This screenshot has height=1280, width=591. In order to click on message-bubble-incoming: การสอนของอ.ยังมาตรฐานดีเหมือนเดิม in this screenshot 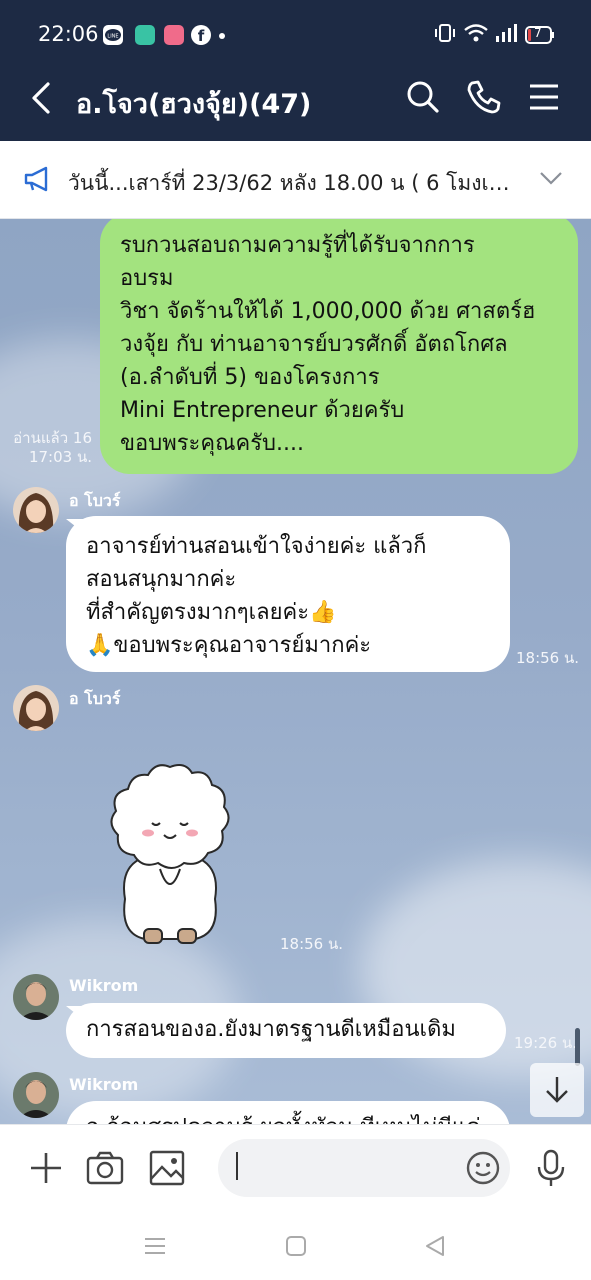, I will do `click(286, 1030)`.